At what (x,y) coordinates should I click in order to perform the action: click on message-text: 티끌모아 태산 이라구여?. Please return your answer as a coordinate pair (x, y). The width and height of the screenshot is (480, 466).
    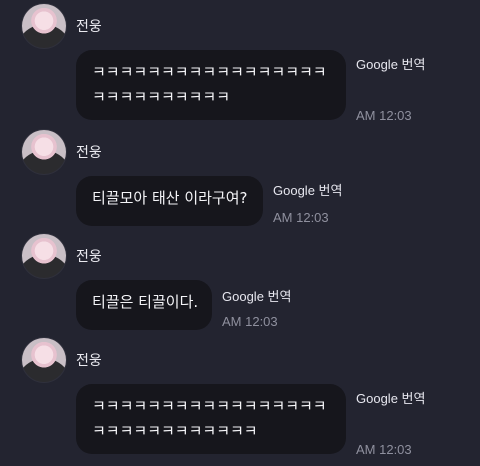
    Looking at the image, I should click on (170, 198).